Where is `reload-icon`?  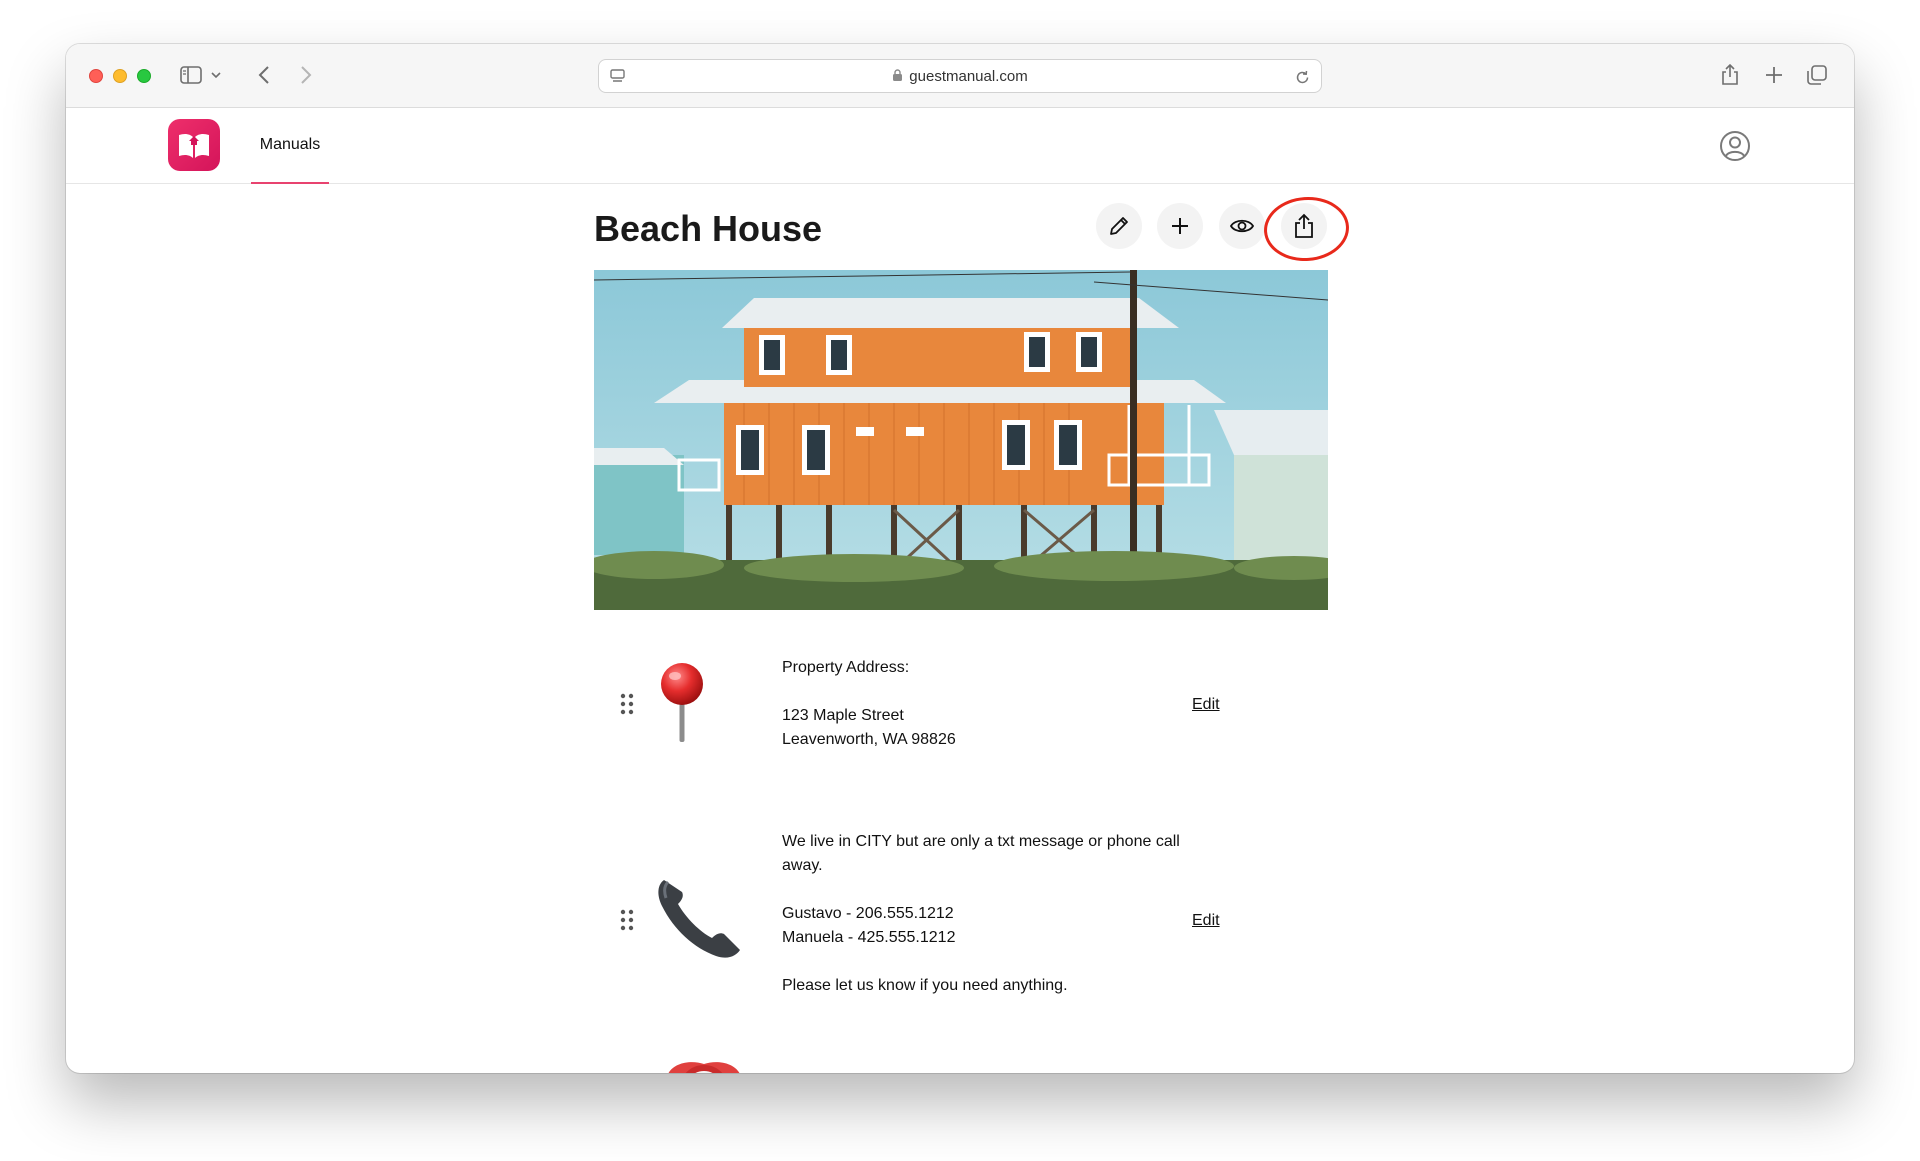 reload-icon is located at coordinates (1302, 77).